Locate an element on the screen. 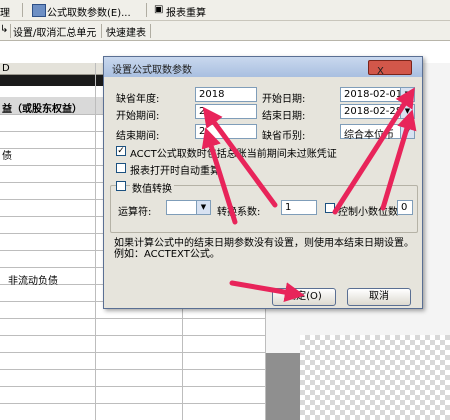 The image size is (450, 420). operator-label: 运算符: is located at coordinates (135, 212).